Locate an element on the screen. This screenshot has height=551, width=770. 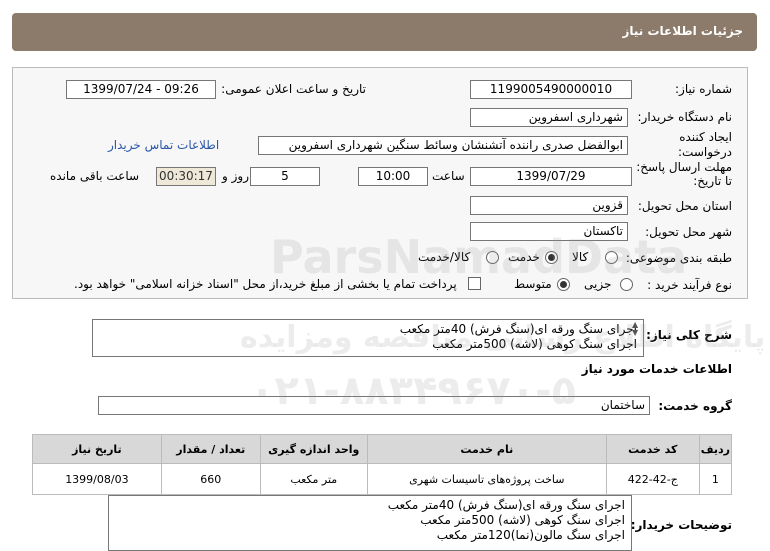
cell-row: 1 is located at coordinates (715, 479).